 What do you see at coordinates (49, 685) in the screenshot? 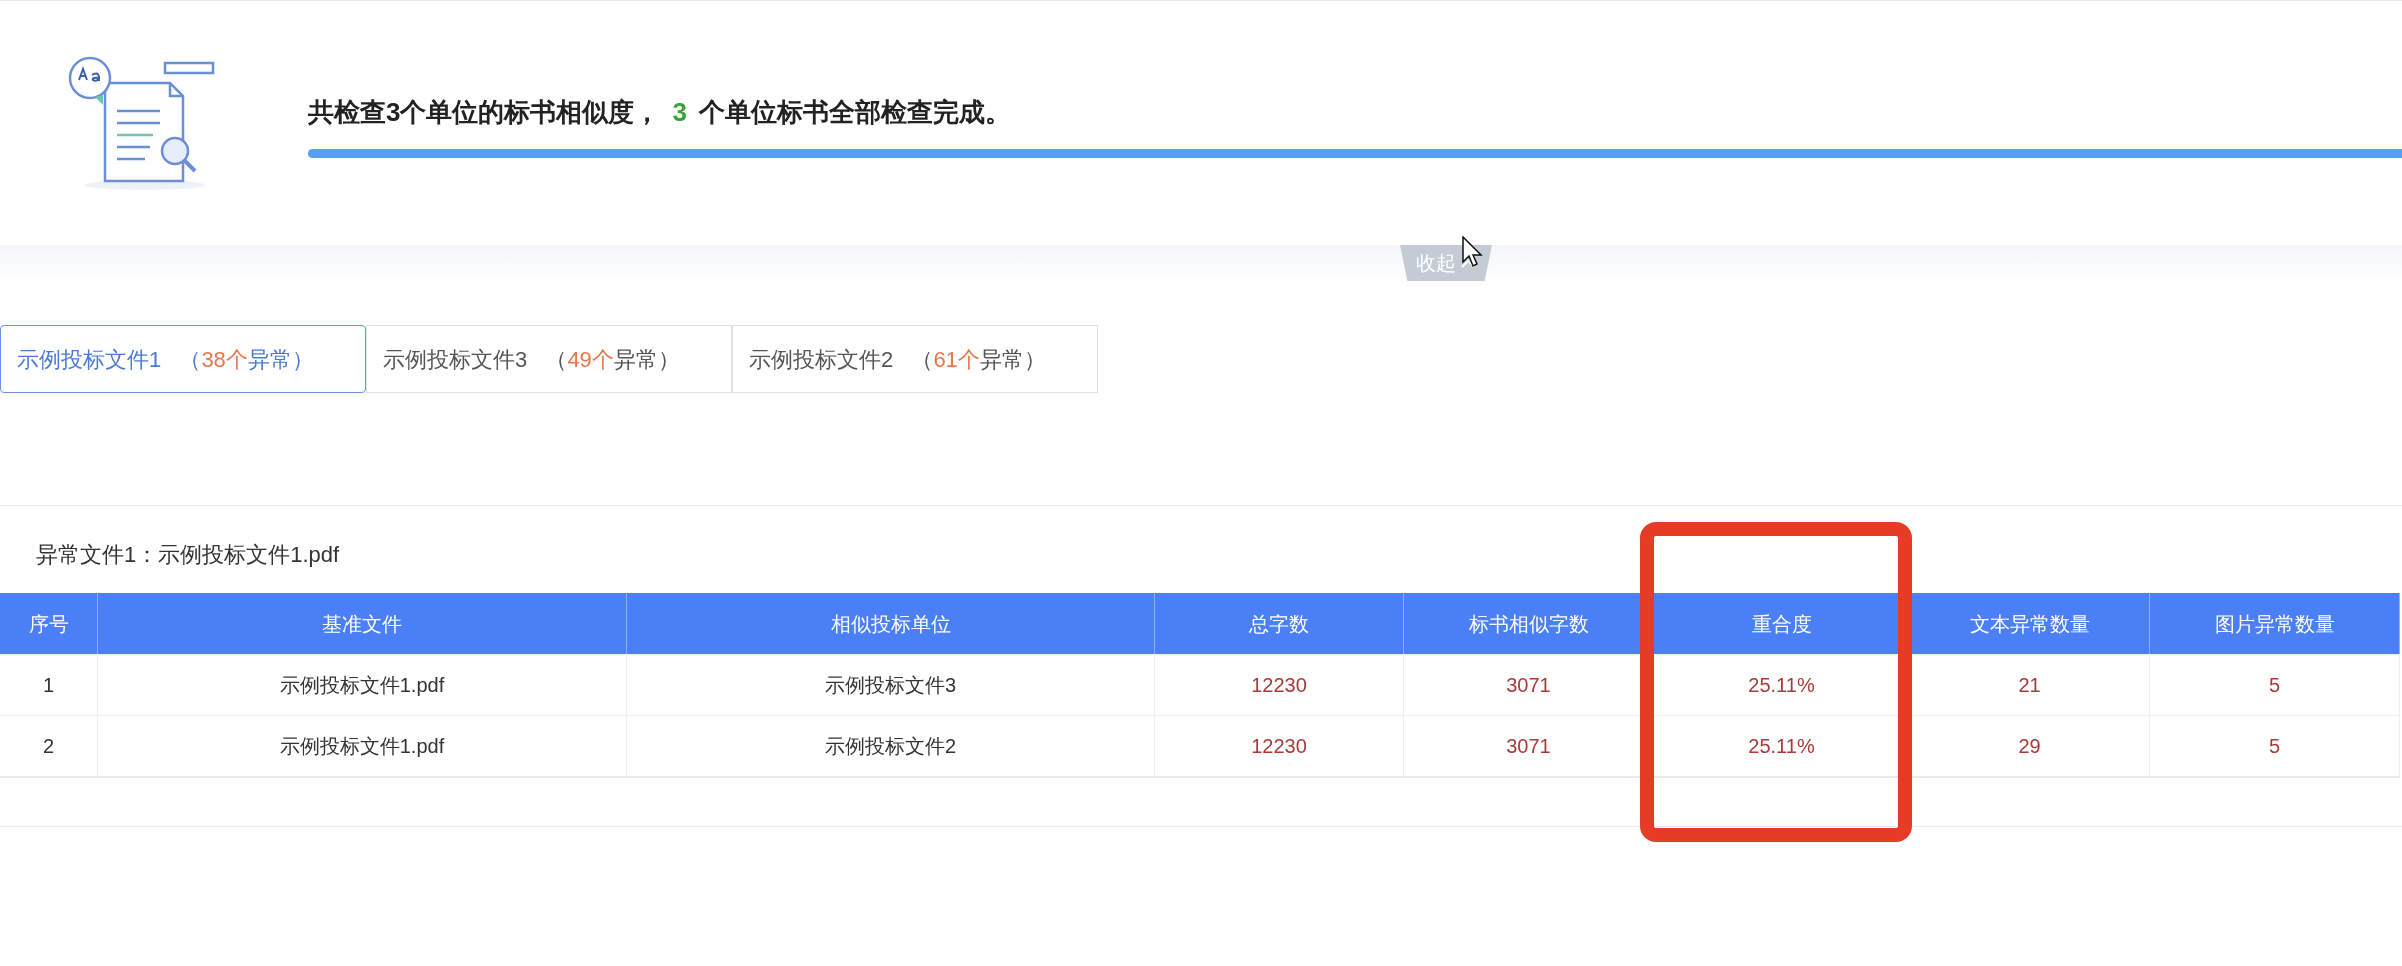
I see `table-cell: 1` at bounding box center [49, 685].